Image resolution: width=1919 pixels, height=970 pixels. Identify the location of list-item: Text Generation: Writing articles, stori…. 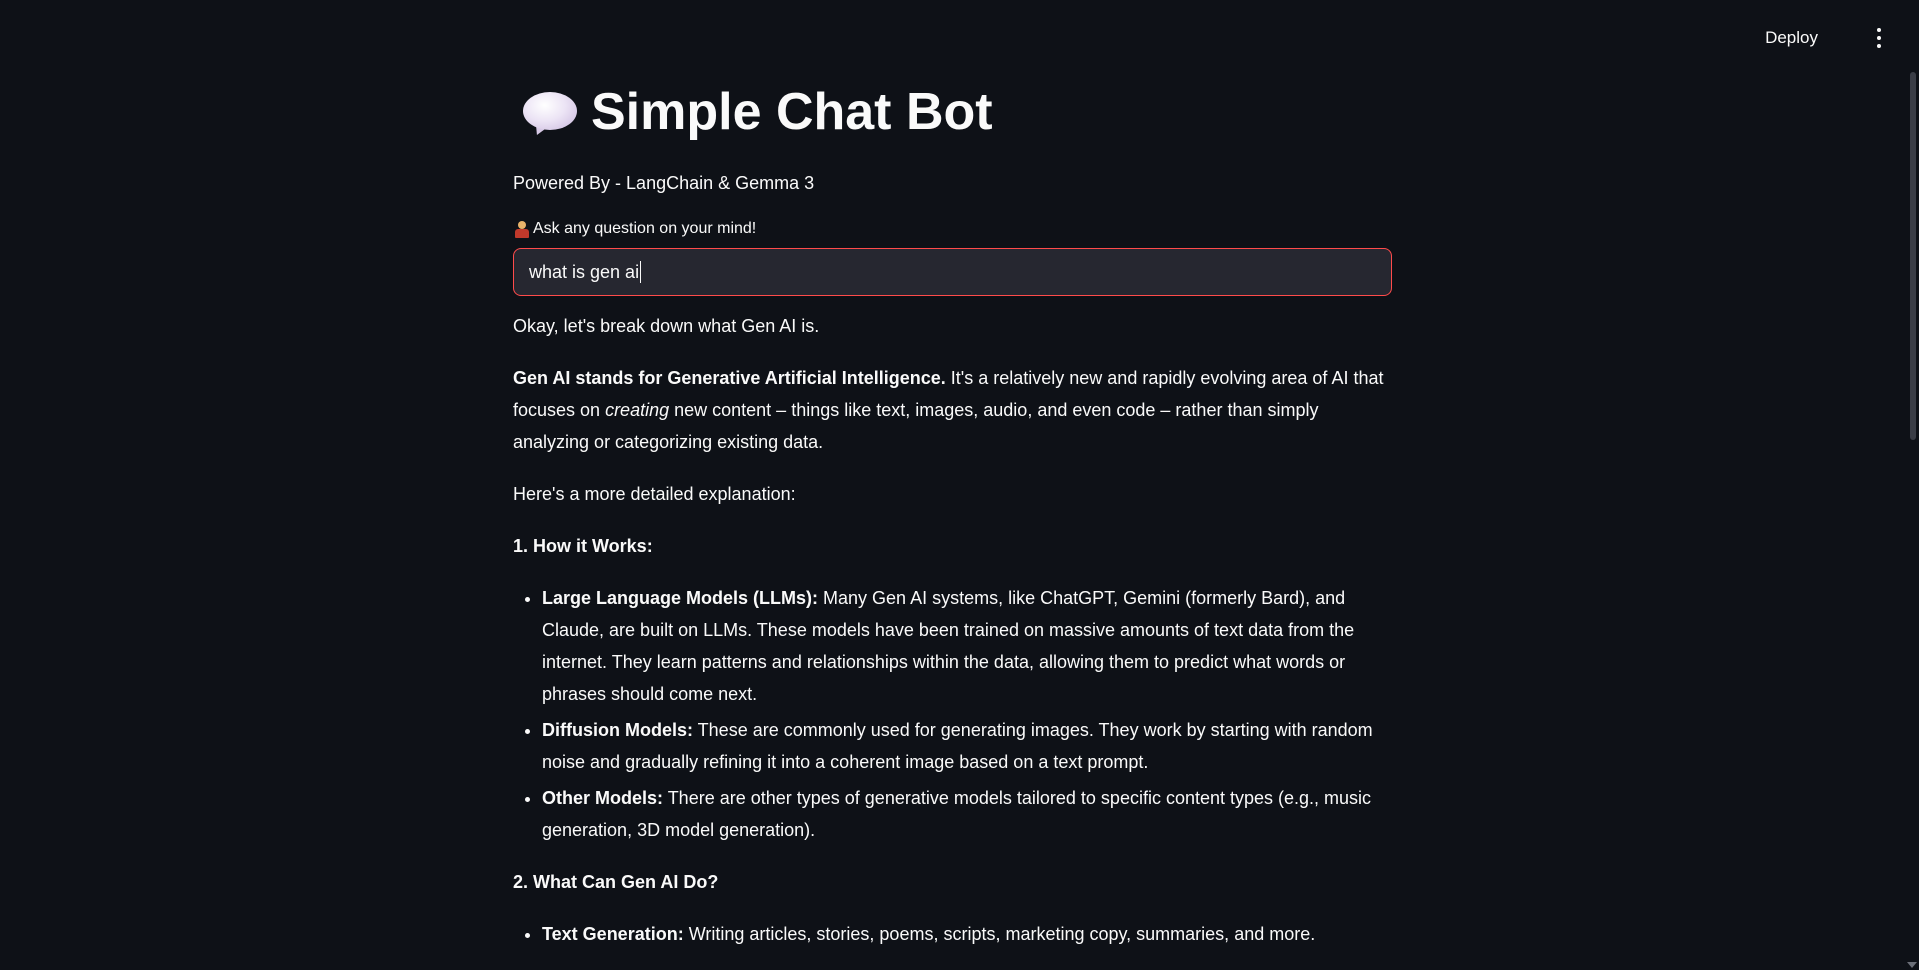
(968, 934).